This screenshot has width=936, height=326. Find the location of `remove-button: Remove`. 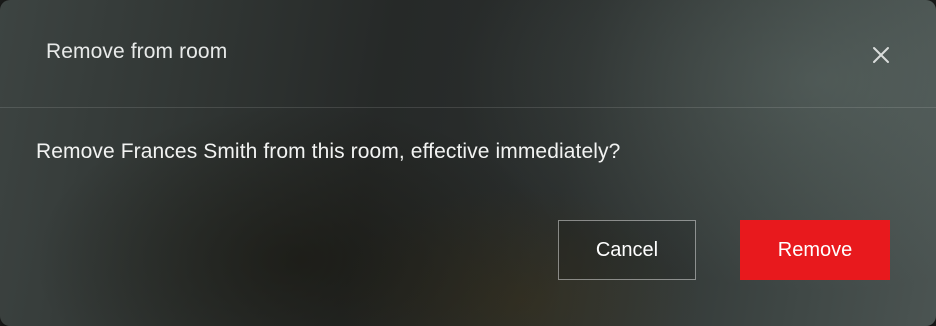

remove-button: Remove is located at coordinates (815, 250).